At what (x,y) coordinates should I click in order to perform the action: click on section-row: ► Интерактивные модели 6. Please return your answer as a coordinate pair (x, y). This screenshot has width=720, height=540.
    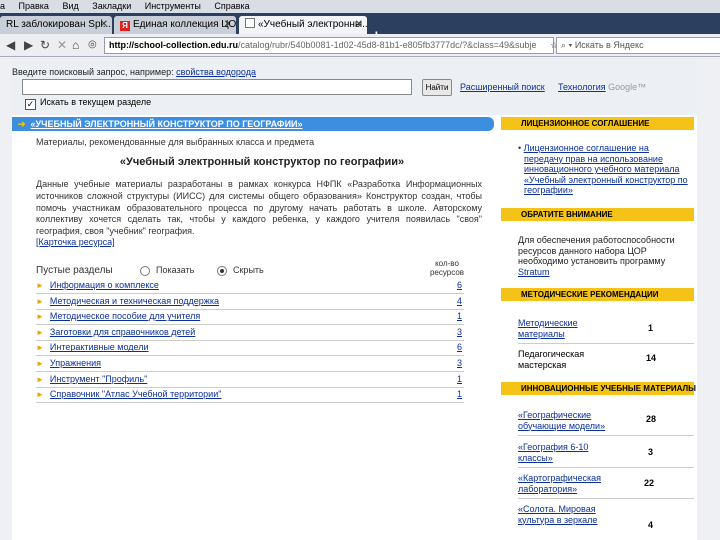
    Looking at the image, I should click on (250, 348).